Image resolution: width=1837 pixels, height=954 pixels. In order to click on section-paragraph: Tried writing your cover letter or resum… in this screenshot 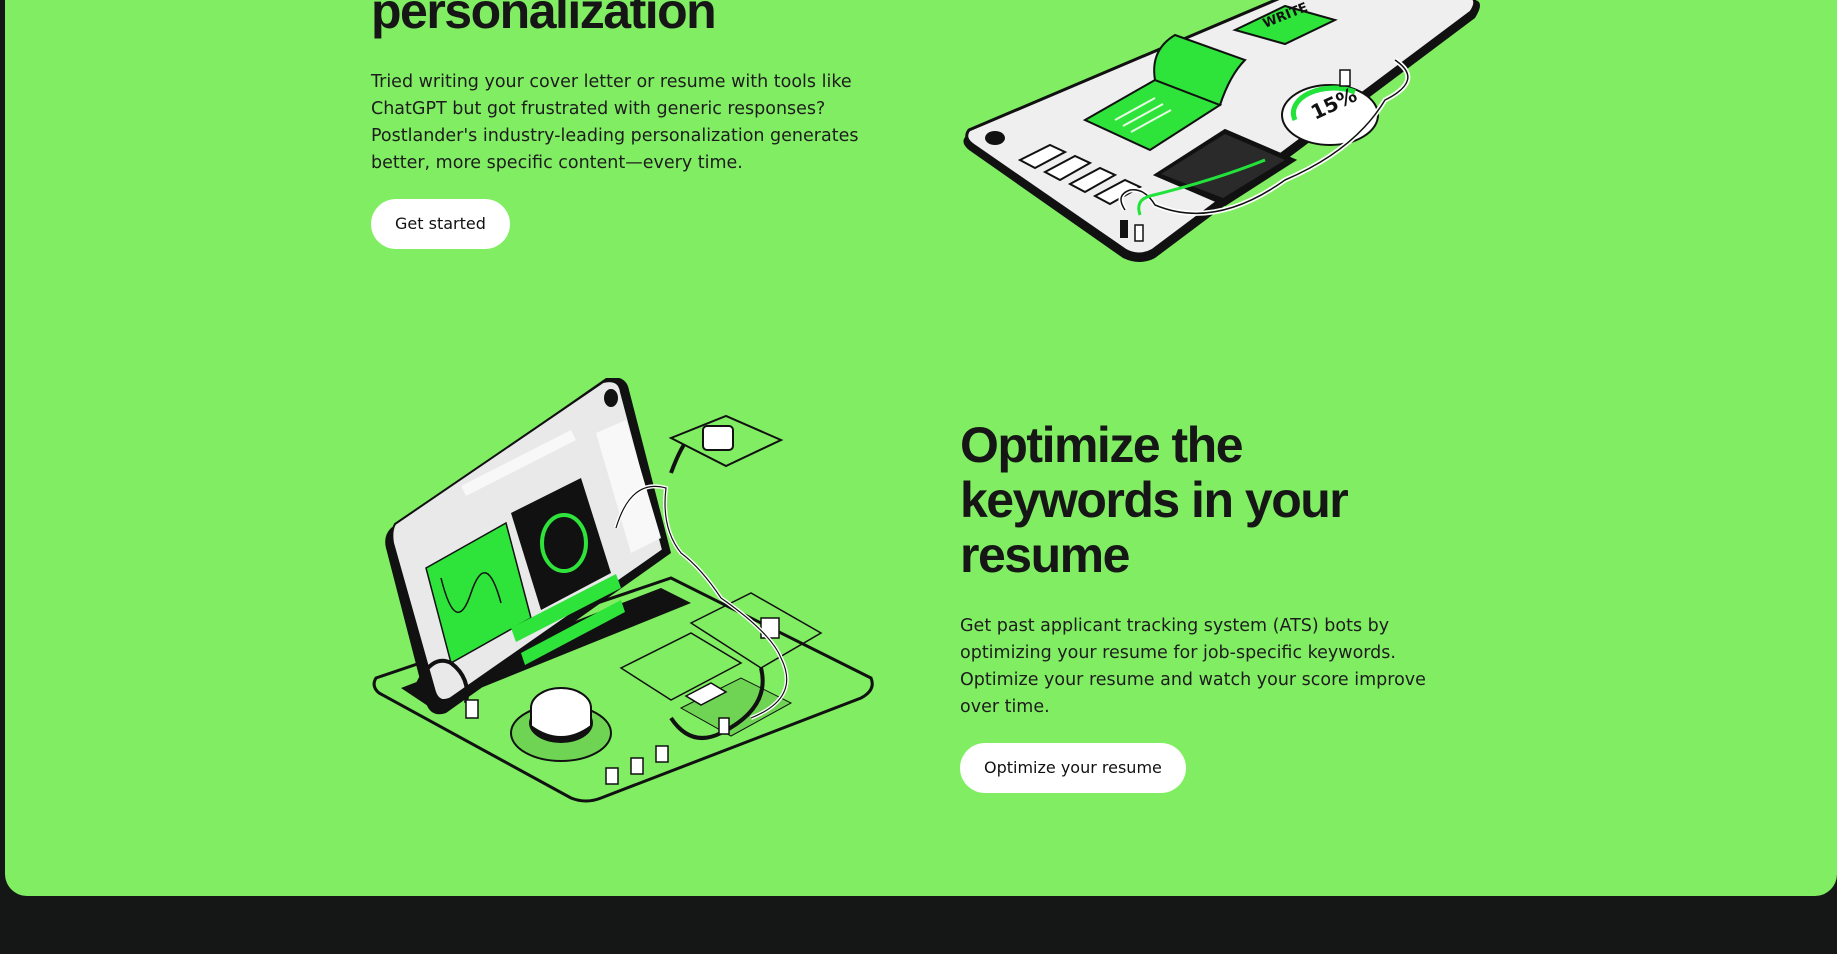, I will do `click(615, 122)`.